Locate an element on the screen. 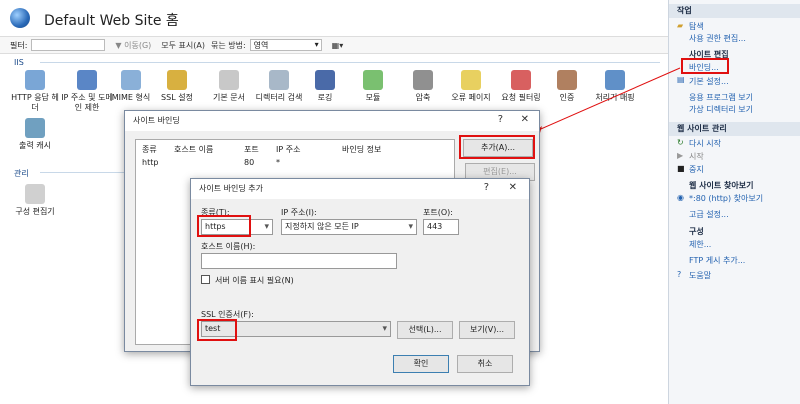  globe-icon is located at coordinates (20, 18).